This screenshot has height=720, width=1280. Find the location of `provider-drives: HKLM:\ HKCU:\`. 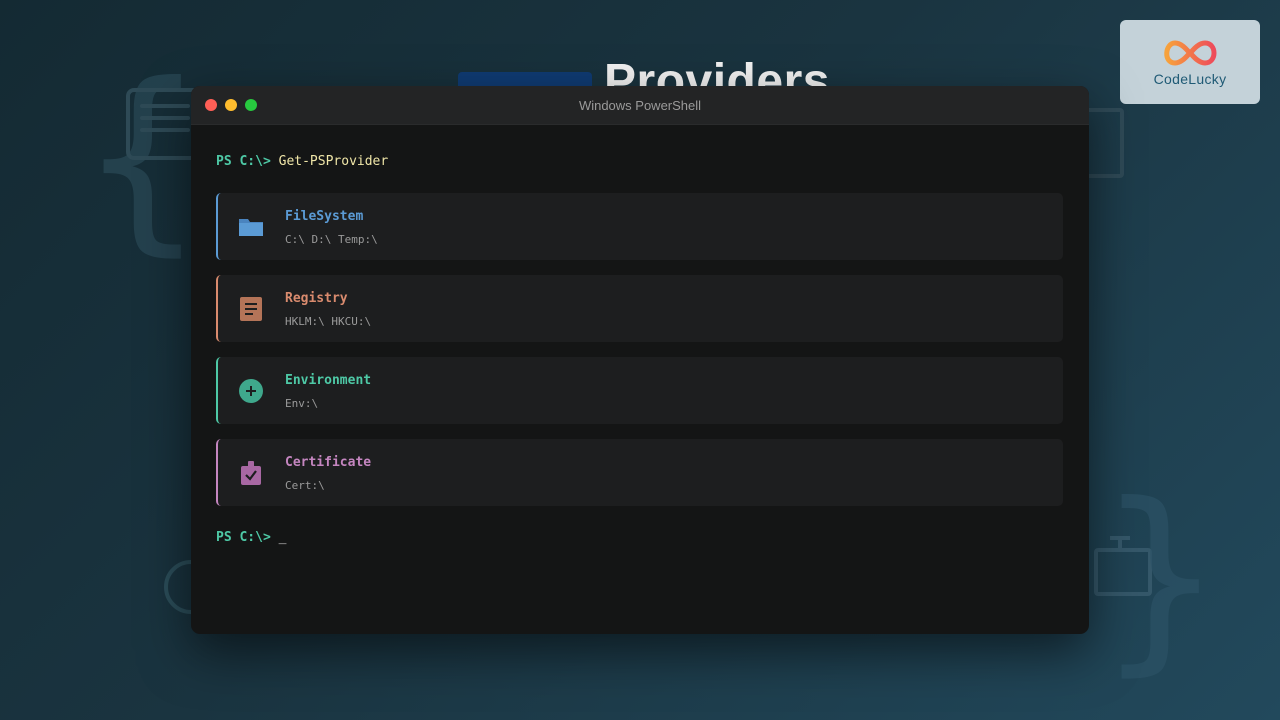

provider-drives: HKLM:\ HKCU:\ is located at coordinates (328, 321).